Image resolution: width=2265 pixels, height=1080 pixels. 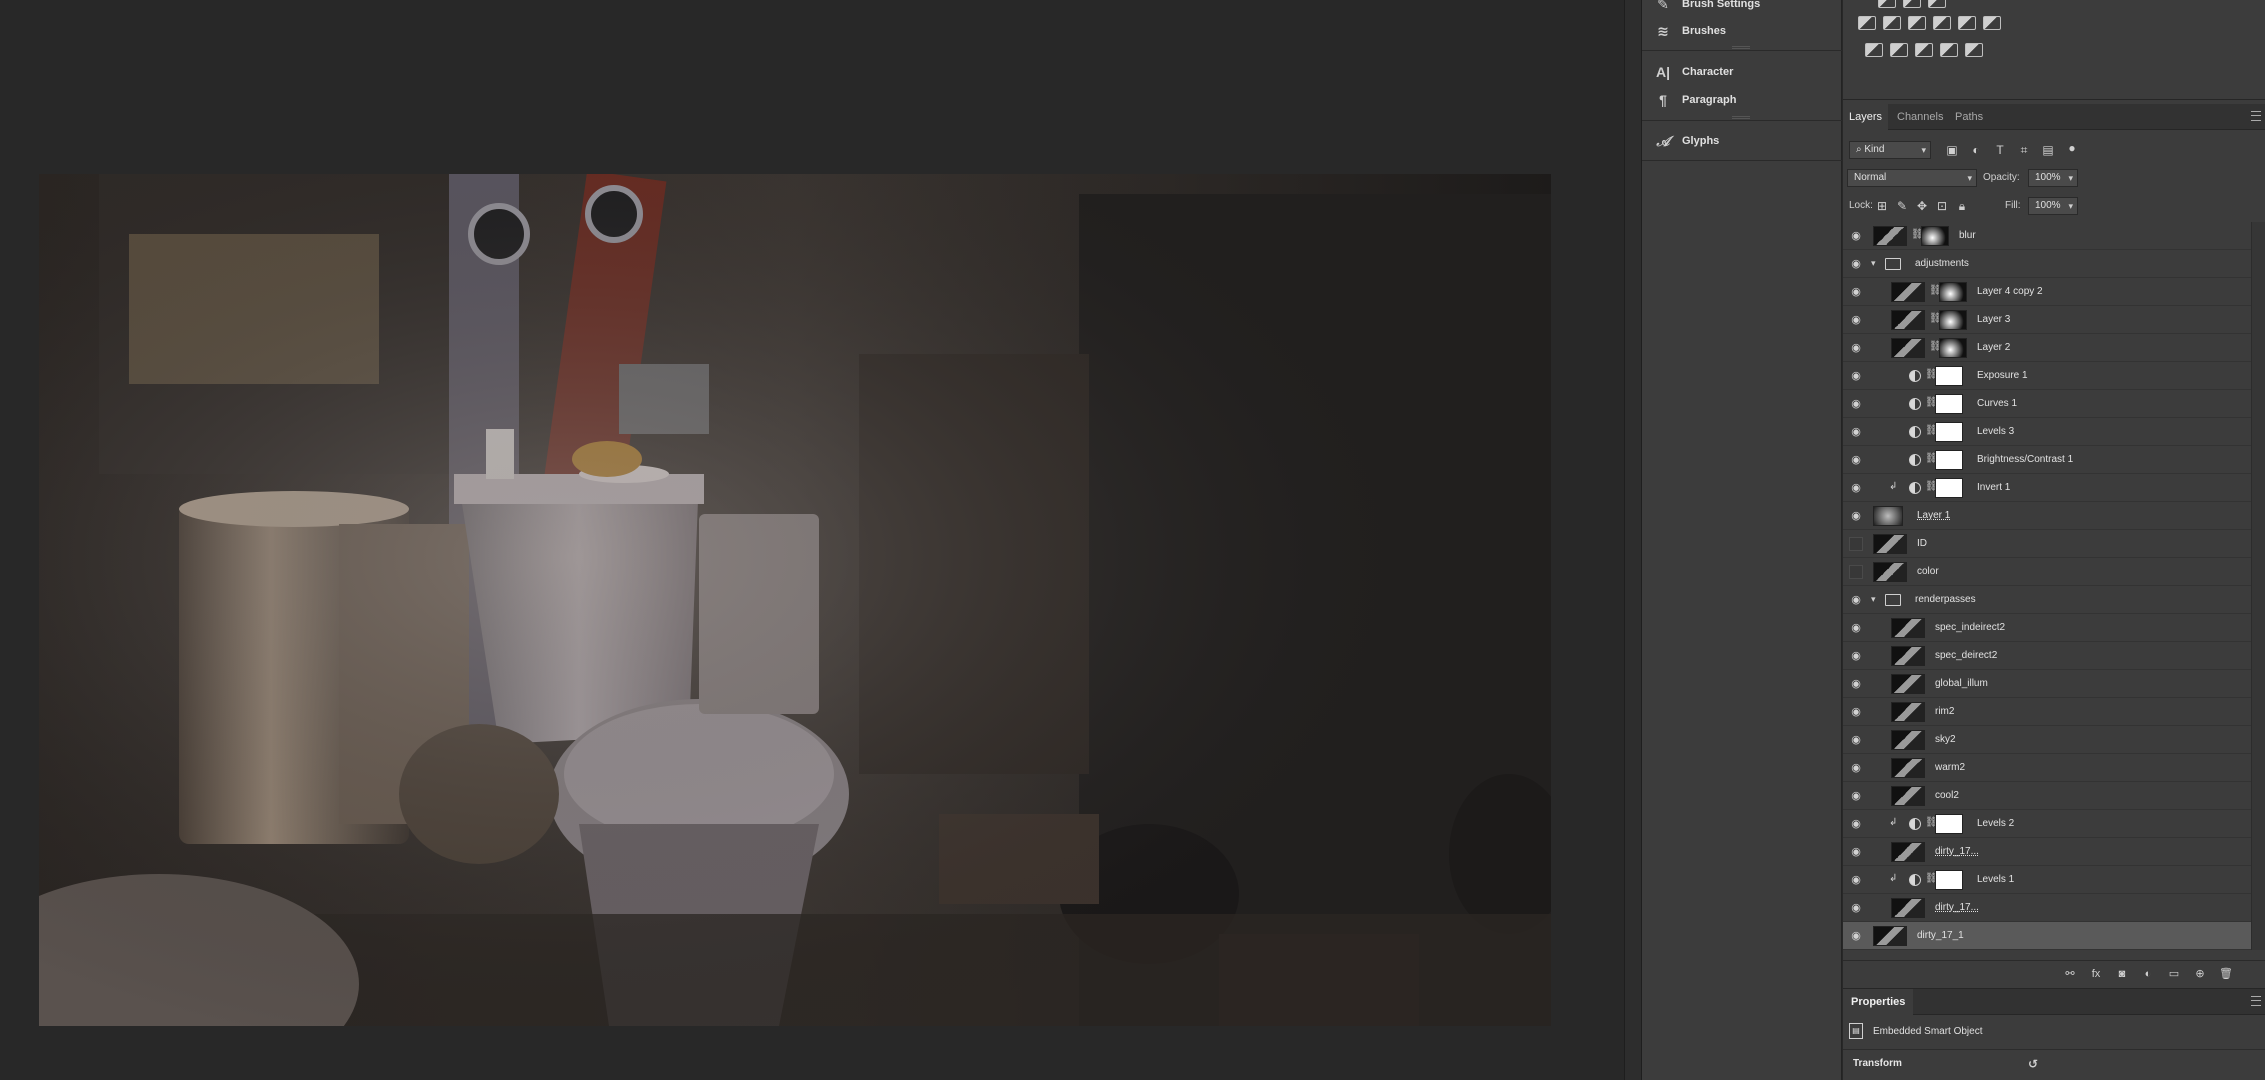 I want to click on layer-group-row: ◉ ▾ adjustments, so click(x=2047, y=264).